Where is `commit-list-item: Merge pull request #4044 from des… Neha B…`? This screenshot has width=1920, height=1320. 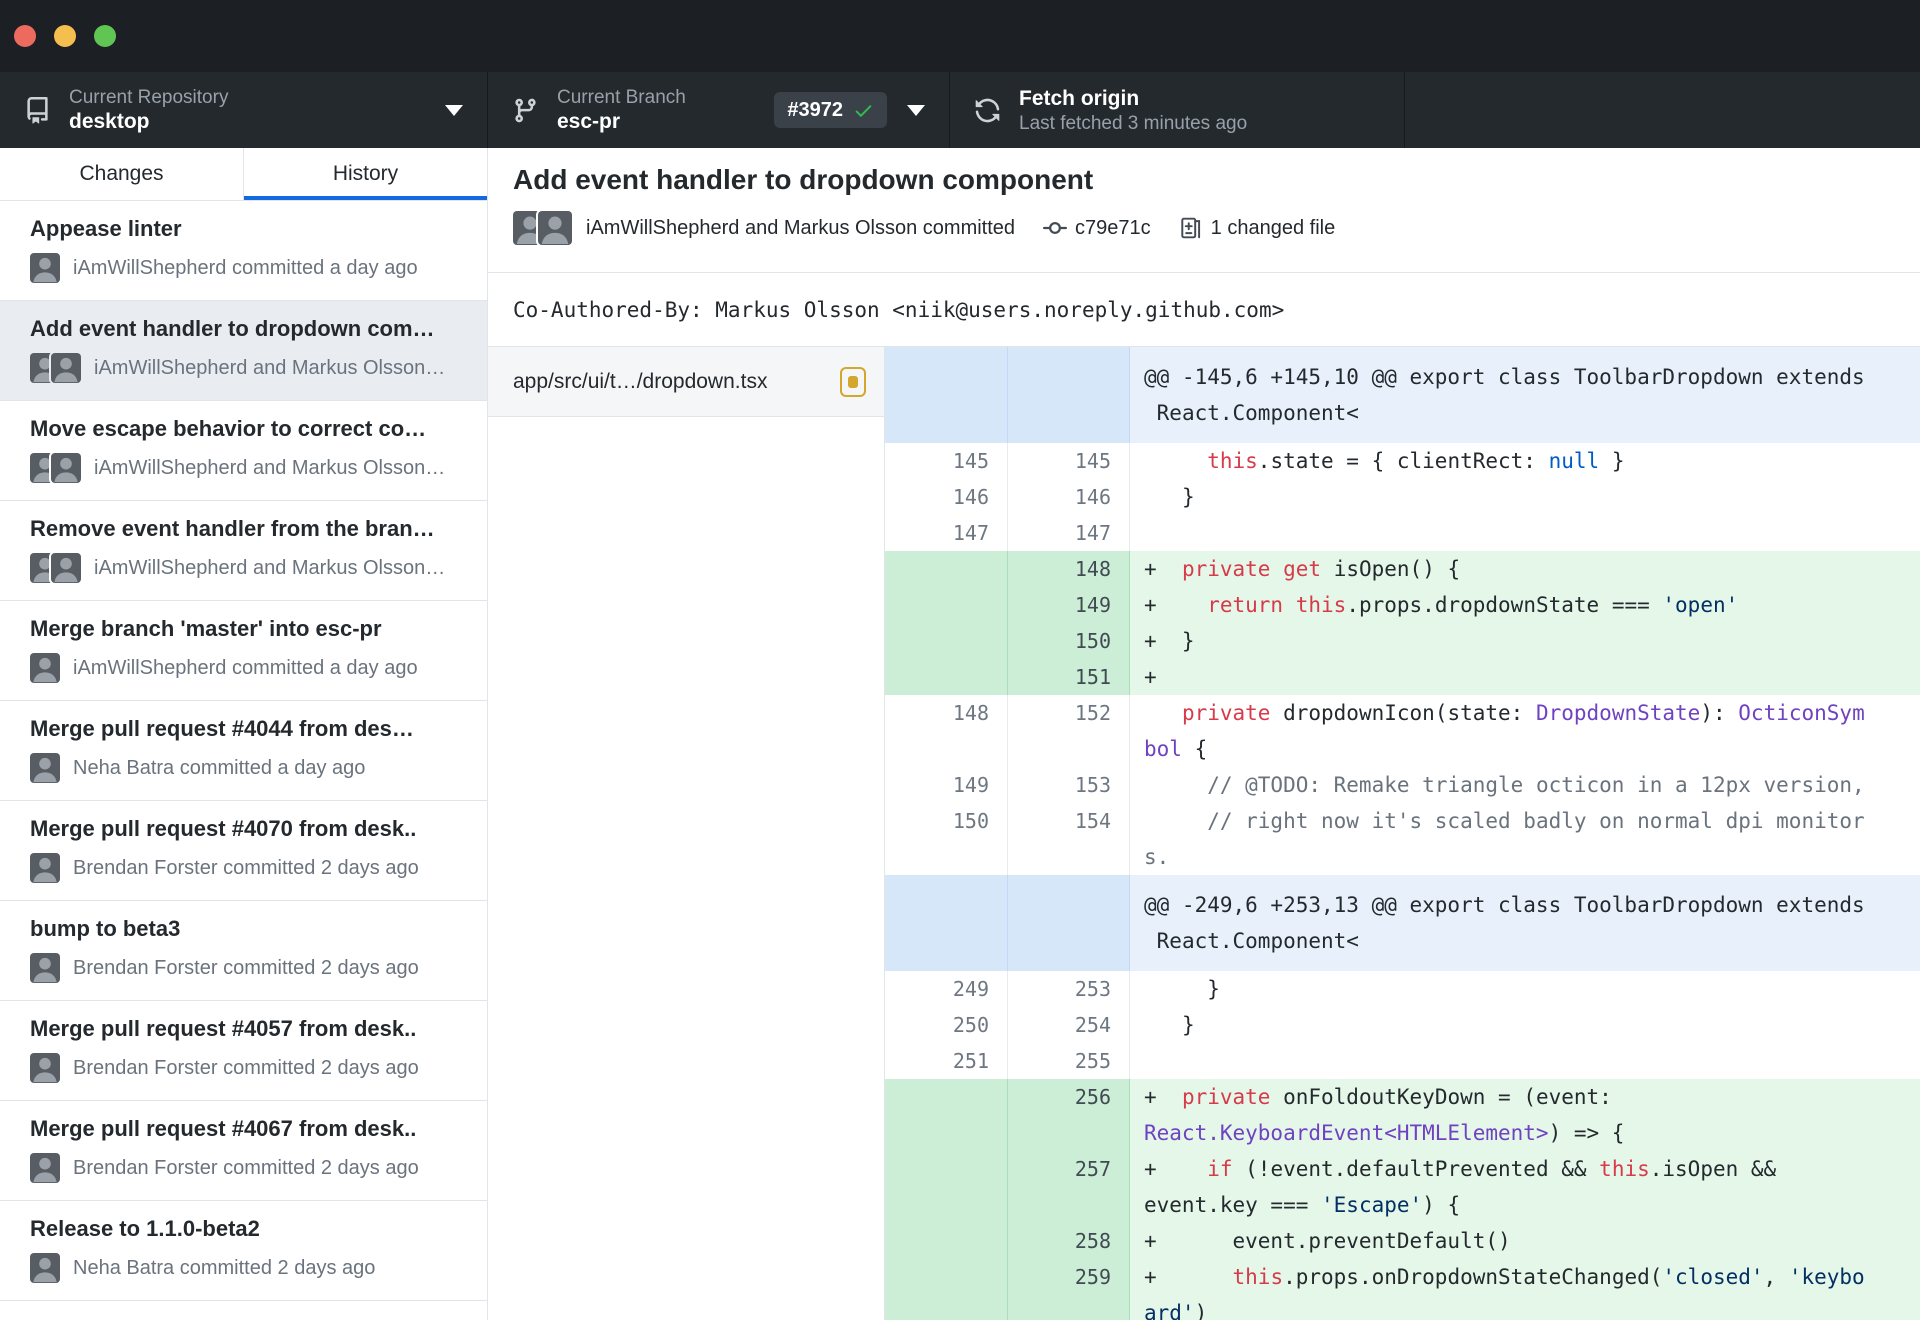 commit-list-item: Merge pull request #4044 from des… Neha B… is located at coordinates (243, 751).